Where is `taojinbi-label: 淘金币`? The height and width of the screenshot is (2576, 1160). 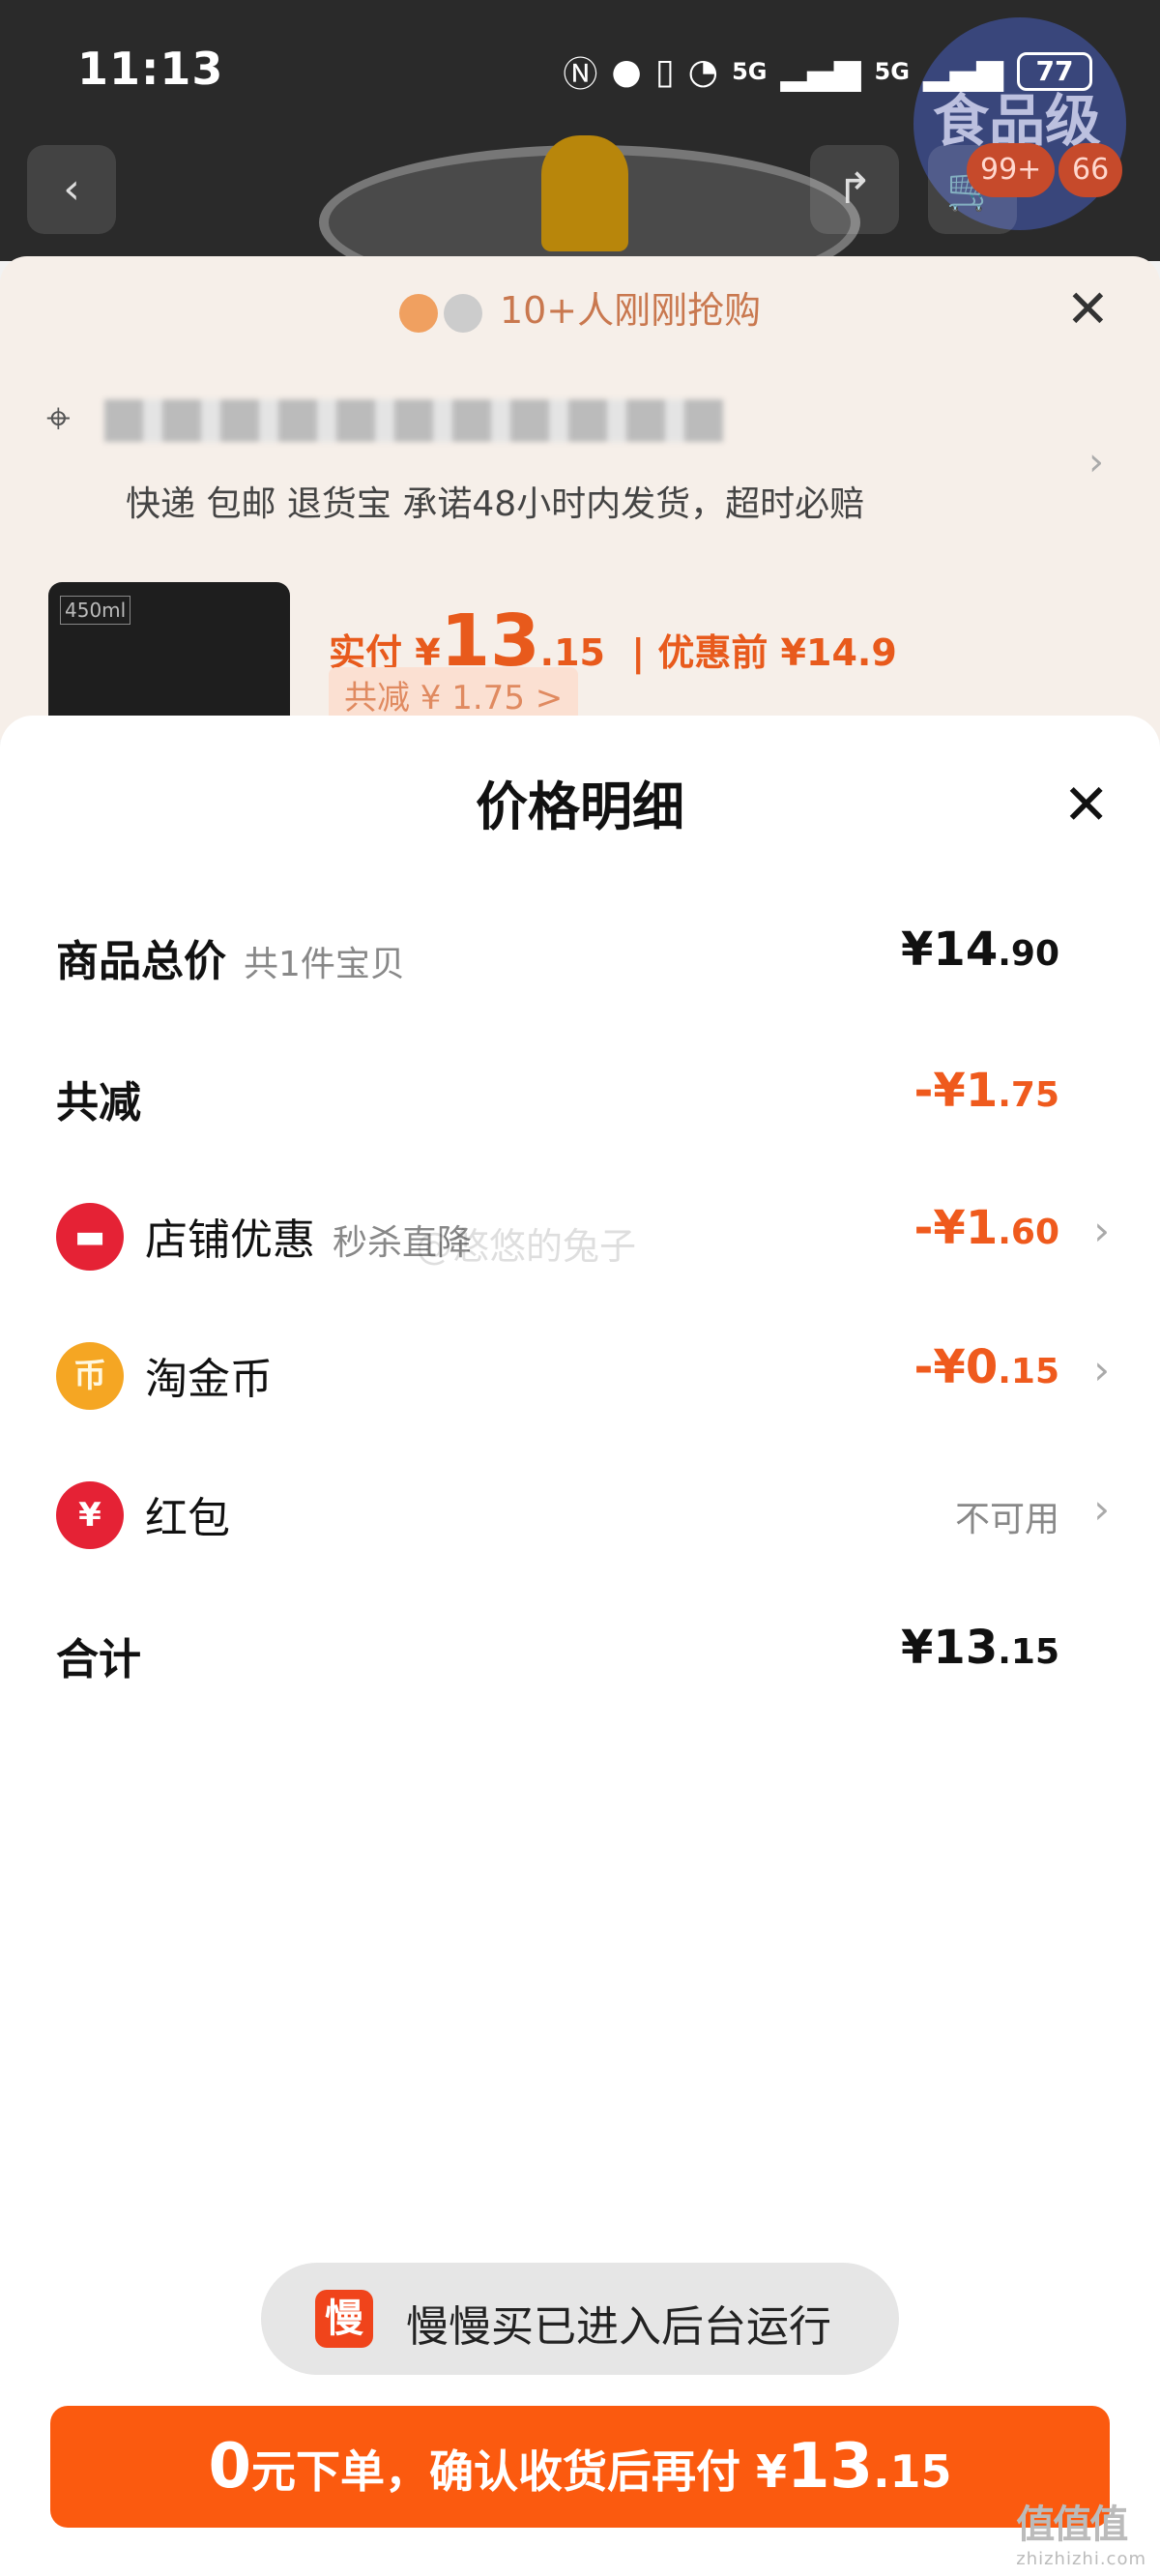
taojinbi-label: 淘金币 is located at coordinates (209, 1379).